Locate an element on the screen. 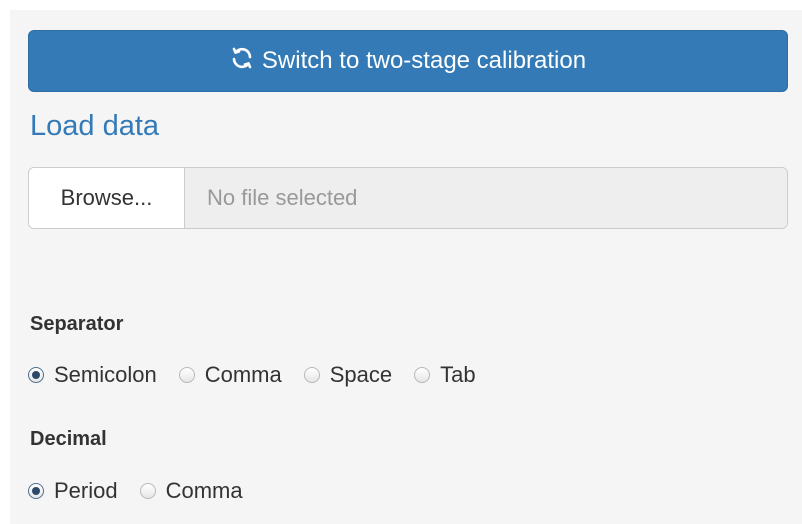  separator-radio-group: Semicolon Comma Space Tab is located at coordinates (263, 375).